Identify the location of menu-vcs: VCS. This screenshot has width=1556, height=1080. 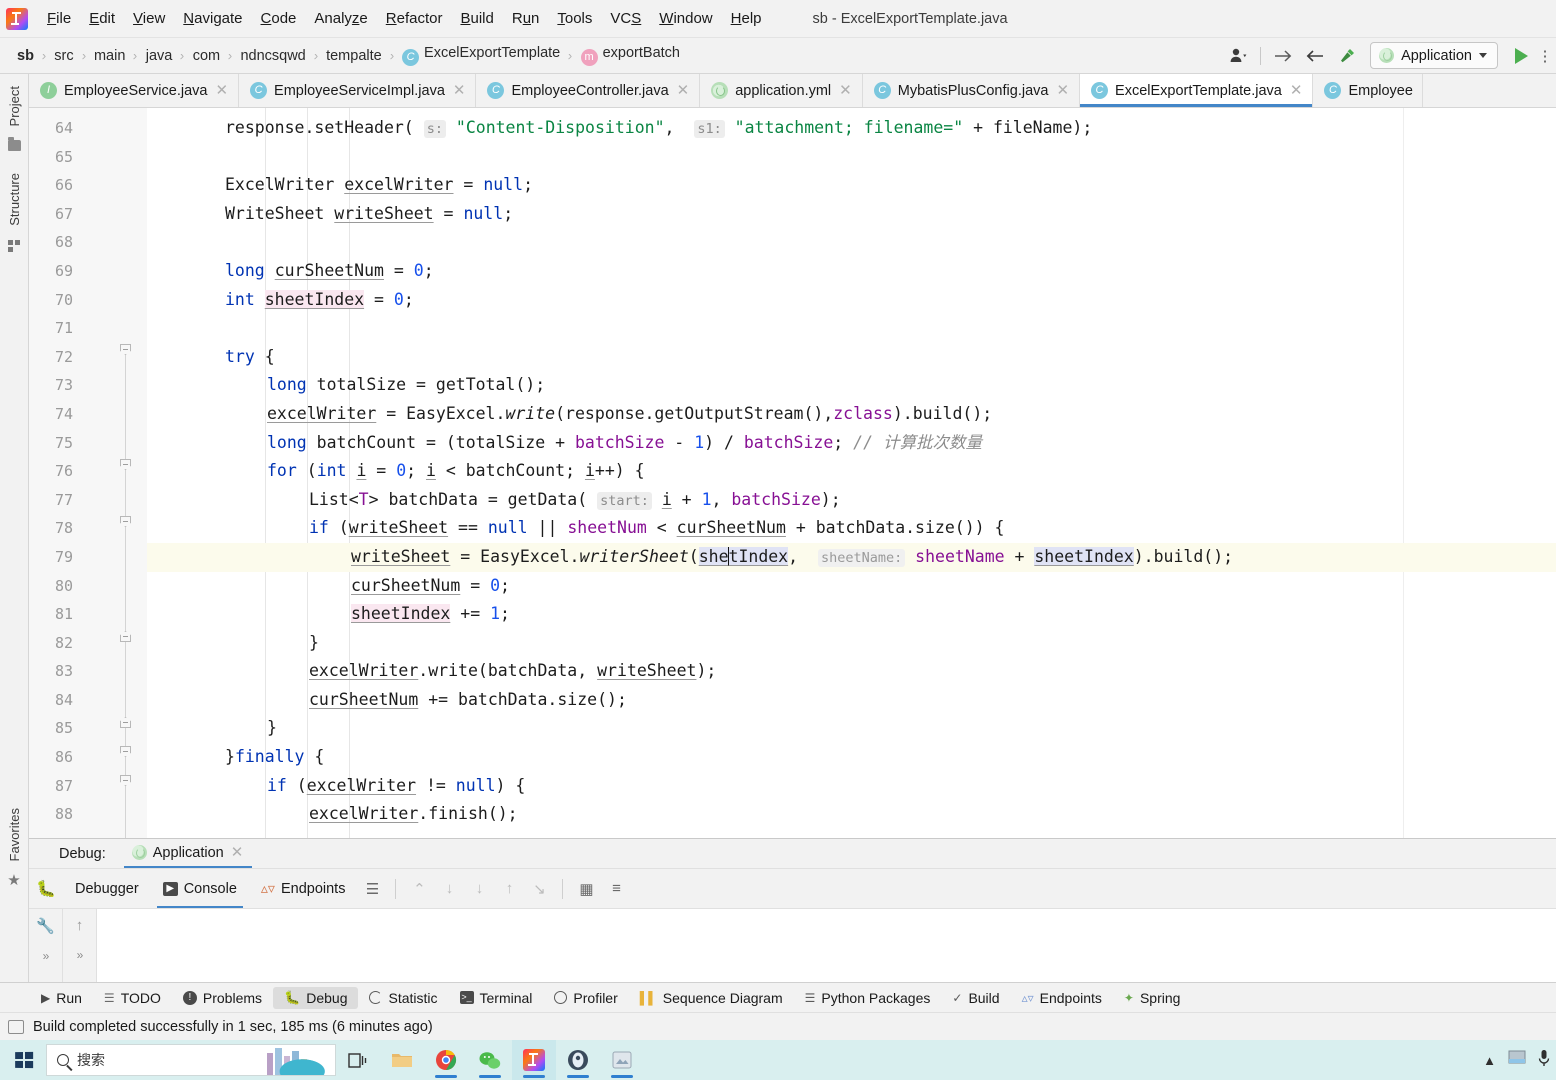
(625, 18).